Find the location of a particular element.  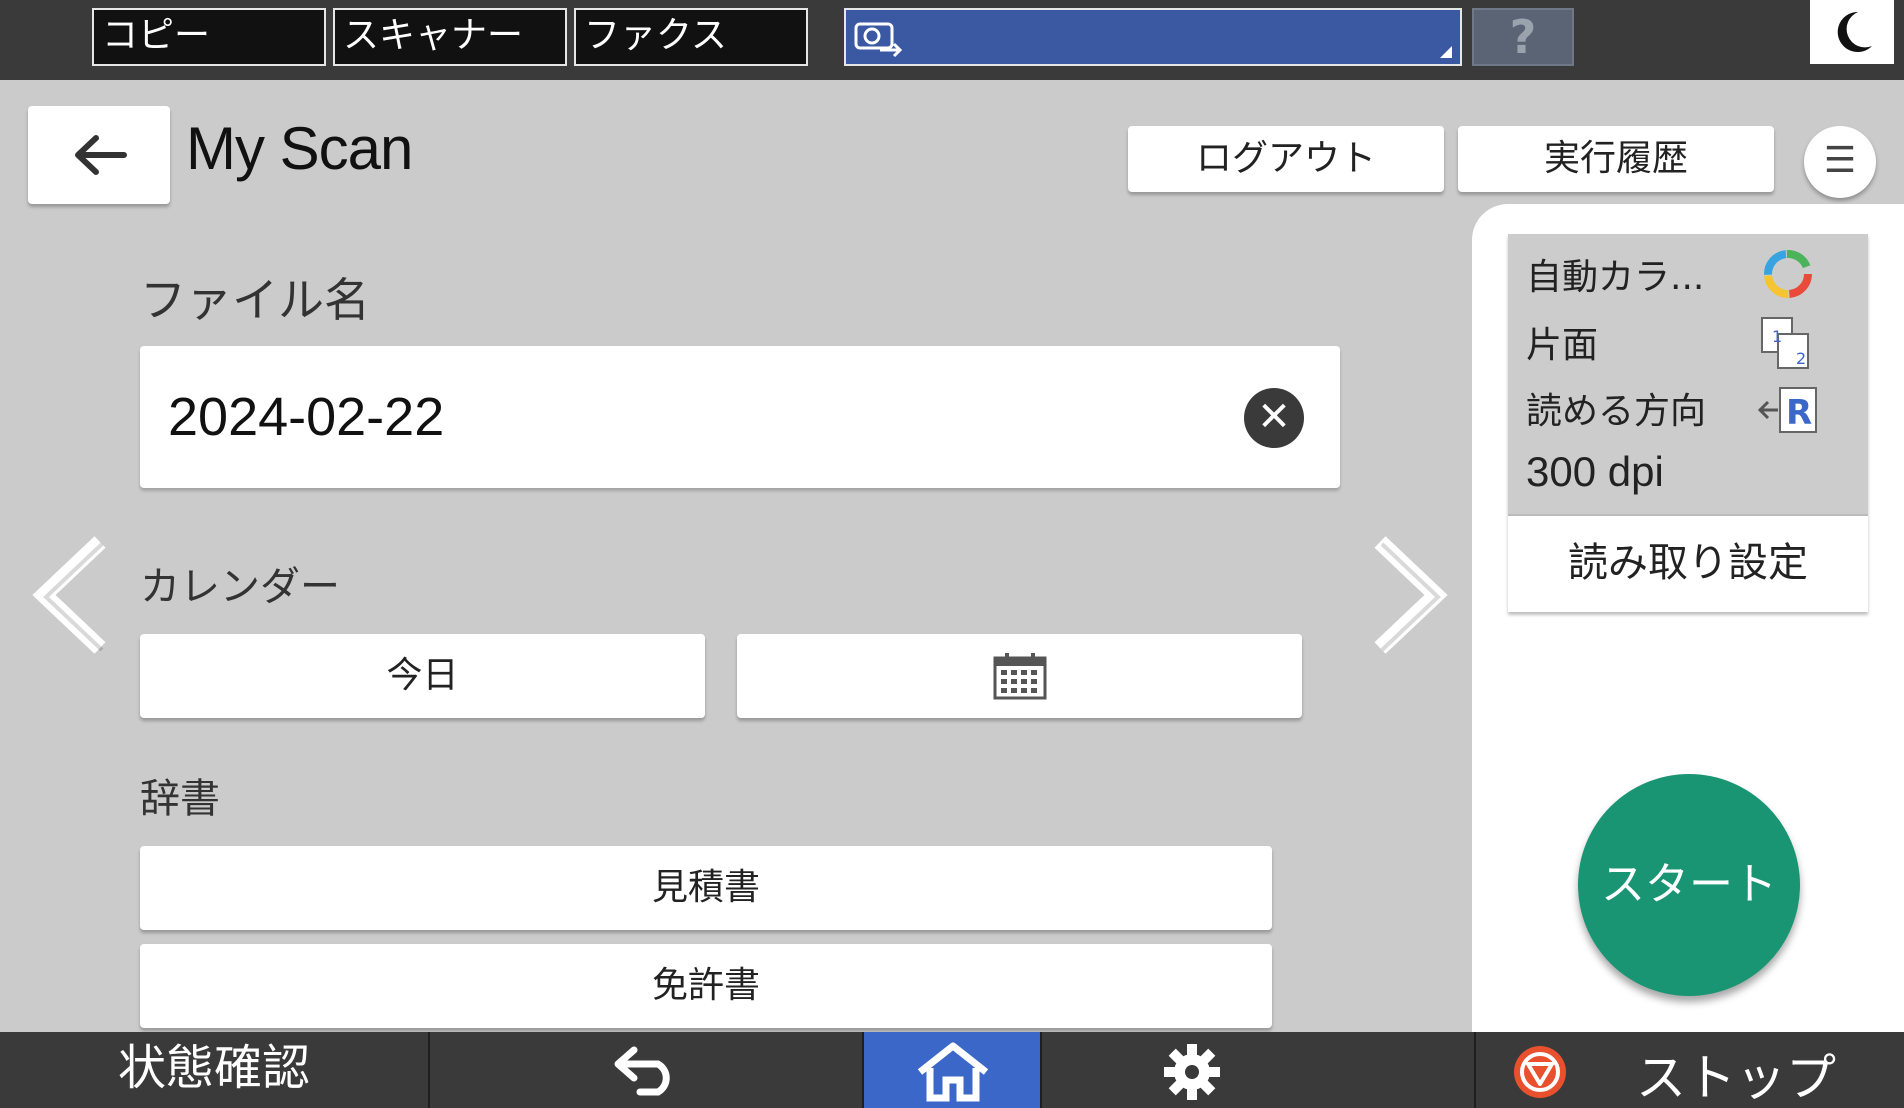

help-button: ? is located at coordinates (1523, 37).